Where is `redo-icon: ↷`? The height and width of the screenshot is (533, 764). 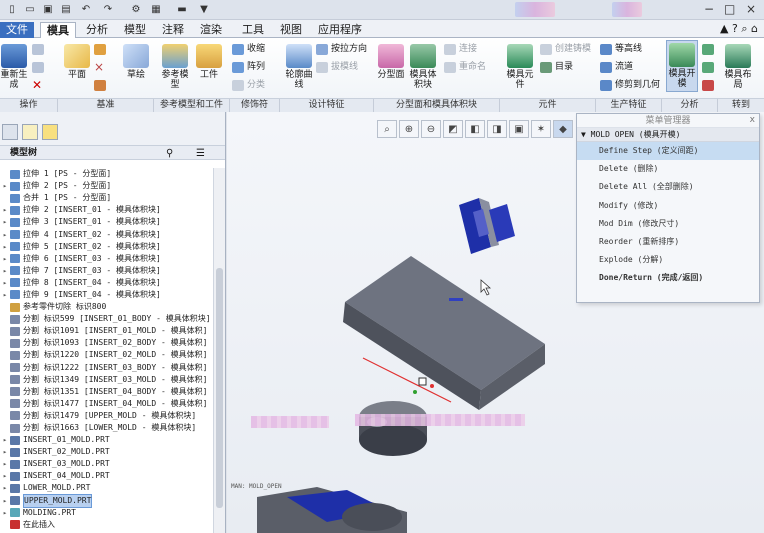
redo-icon: ↷ is located at coordinates (108, 9).